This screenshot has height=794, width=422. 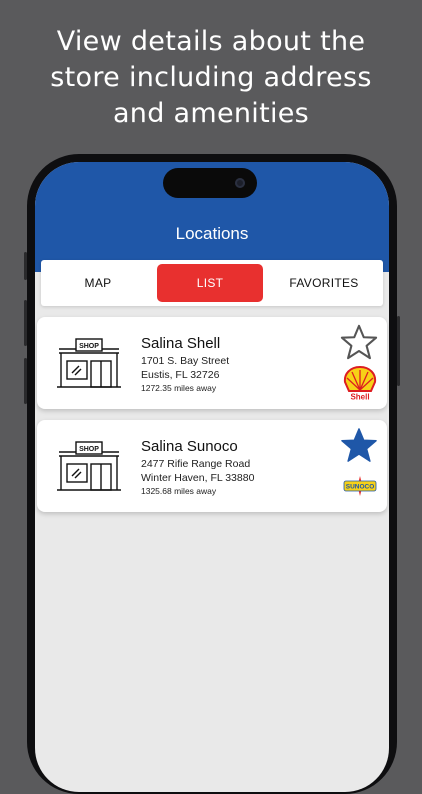 I want to click on phone-power-button, so click(x=398, y=351).